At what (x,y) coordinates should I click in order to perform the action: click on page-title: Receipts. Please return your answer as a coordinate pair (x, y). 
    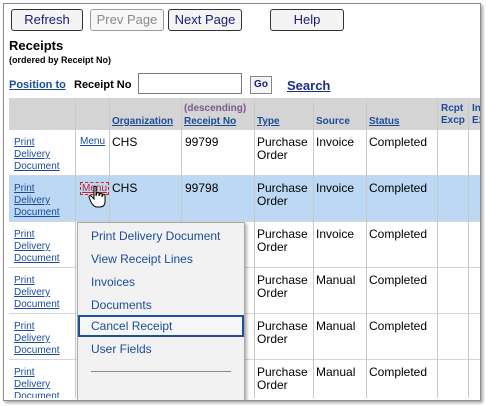
    Looking at the image, I should click on (36, 45).